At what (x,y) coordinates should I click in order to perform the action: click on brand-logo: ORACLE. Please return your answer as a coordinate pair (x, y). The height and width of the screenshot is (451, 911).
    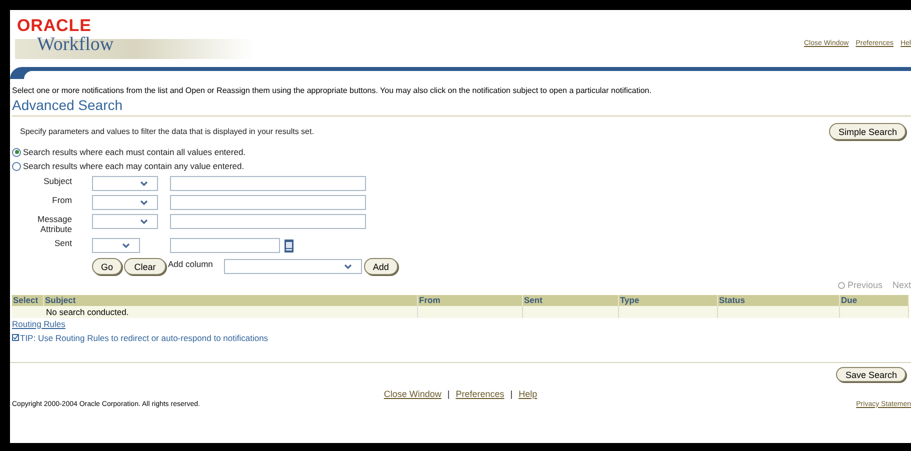
    Looking at the image, I should click on (54, 26).